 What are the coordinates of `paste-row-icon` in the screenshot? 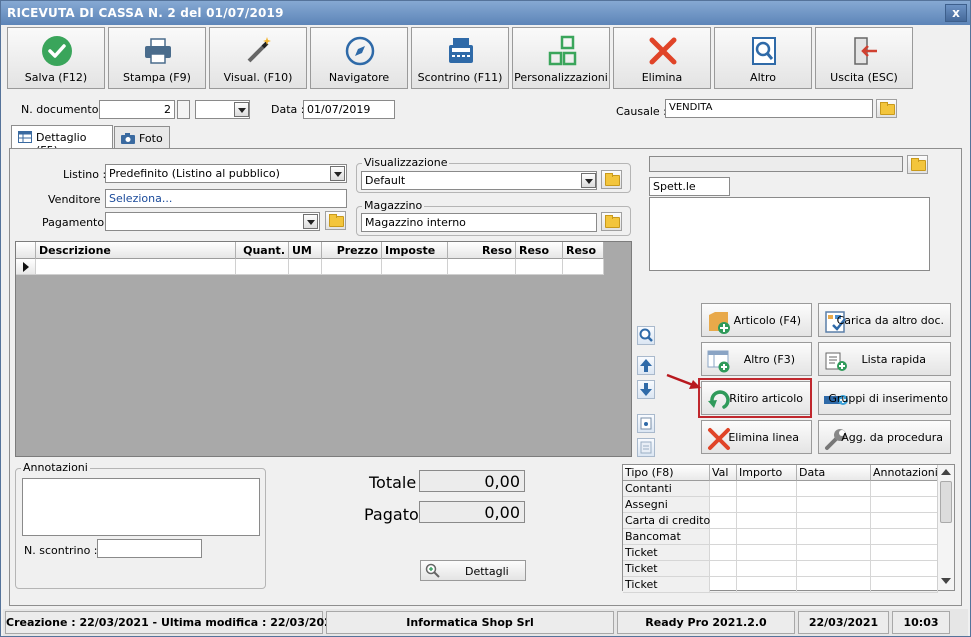 It's located at (646, 447).